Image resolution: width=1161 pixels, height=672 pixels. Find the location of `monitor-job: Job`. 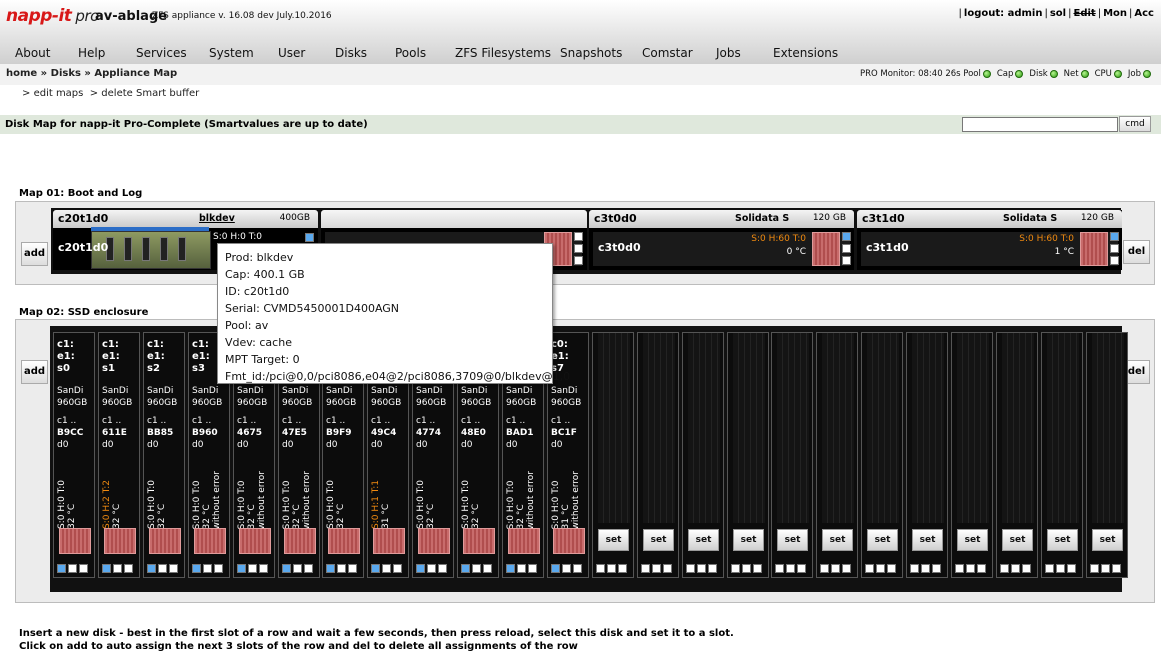

monitor-job: Job is located at coordinates (1134, 74).